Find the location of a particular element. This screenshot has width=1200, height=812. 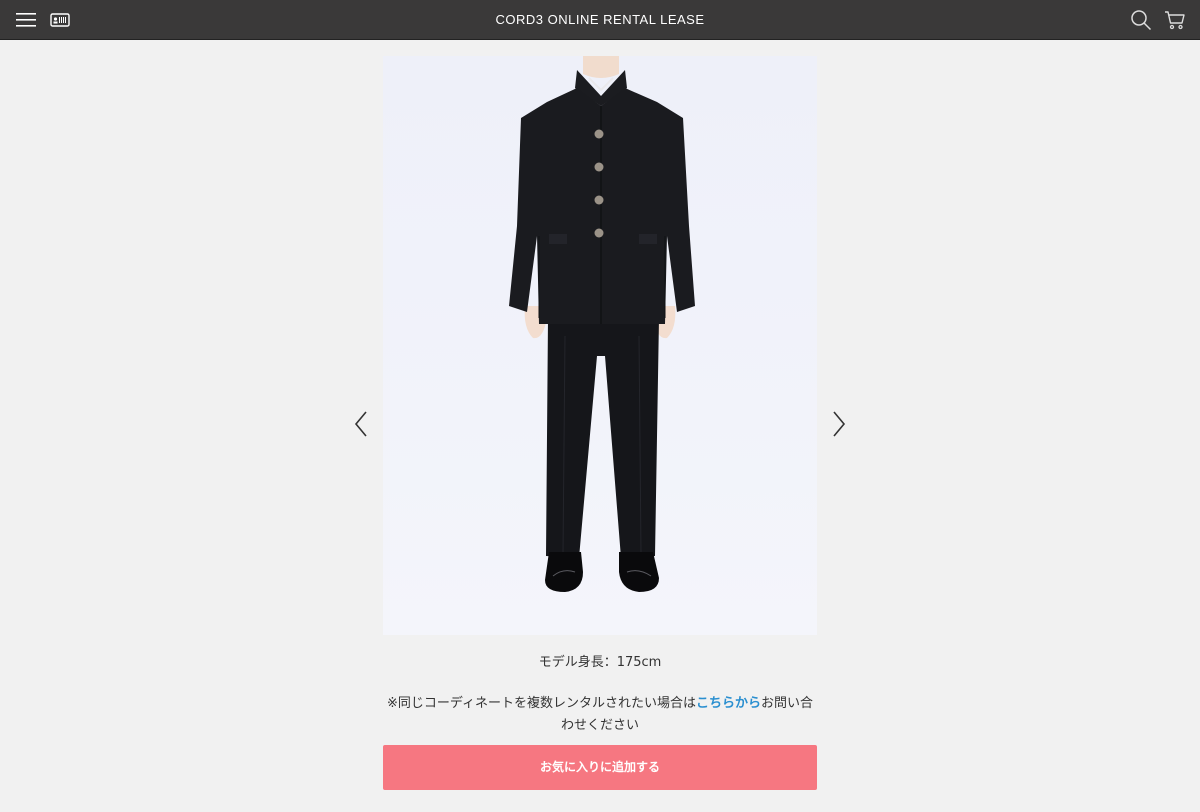

cart-icon is located at coordinates (1175, 20).